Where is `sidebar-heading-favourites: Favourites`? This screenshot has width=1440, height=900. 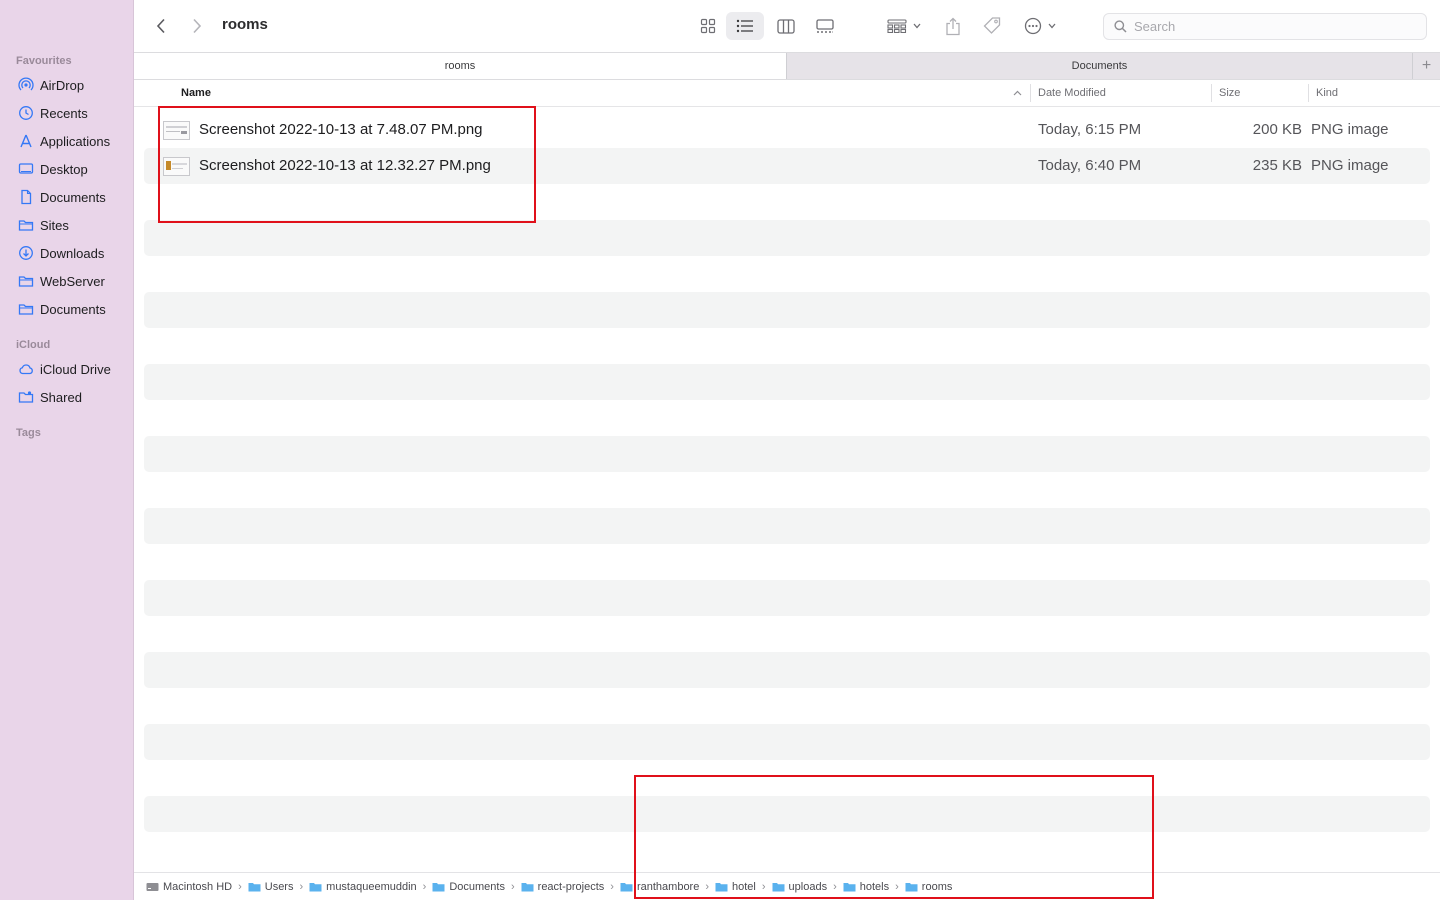 sidebar-heading-favourites: Favourites is located at coordinates (44, 61).